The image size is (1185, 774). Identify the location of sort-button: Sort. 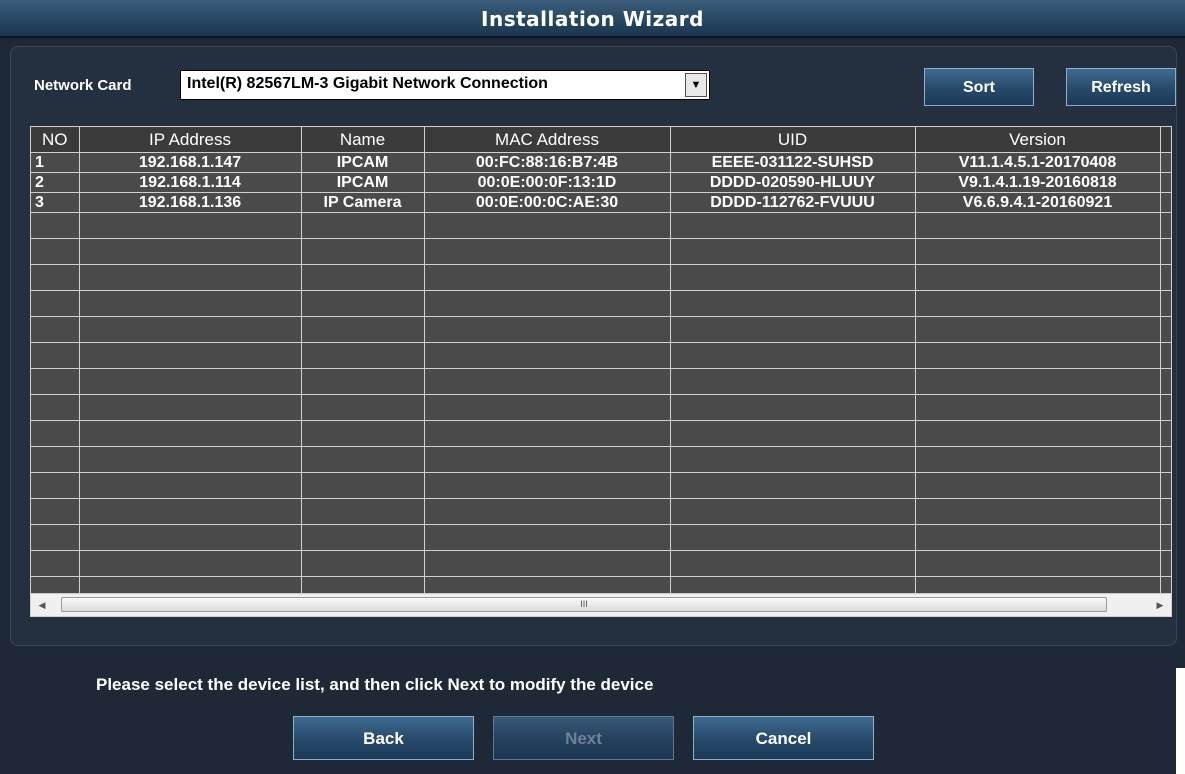
(979, 87).